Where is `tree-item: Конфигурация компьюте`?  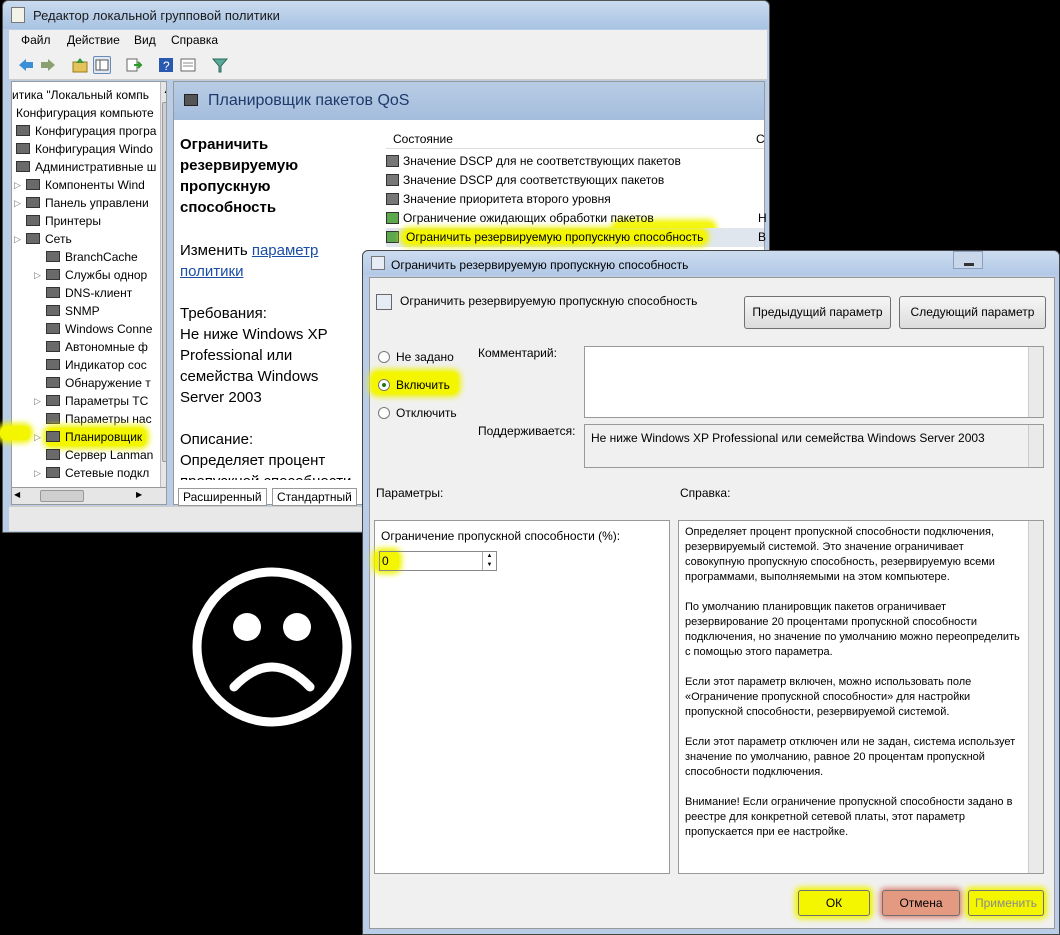
tree-item: Конфигурация компьюте is located at coordinates (85, 113).